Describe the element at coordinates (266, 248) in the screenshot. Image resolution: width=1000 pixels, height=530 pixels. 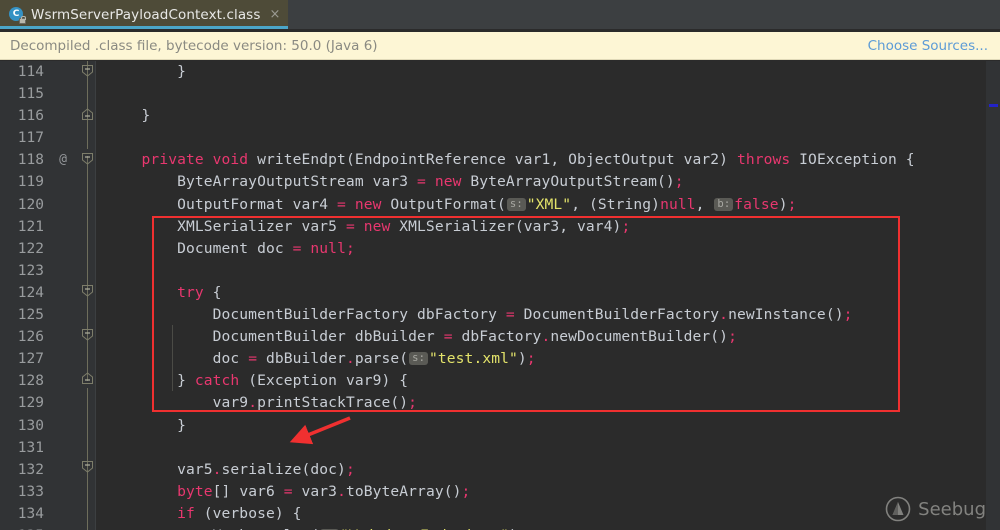
I see `line-content: Document doc = null;` at that location.